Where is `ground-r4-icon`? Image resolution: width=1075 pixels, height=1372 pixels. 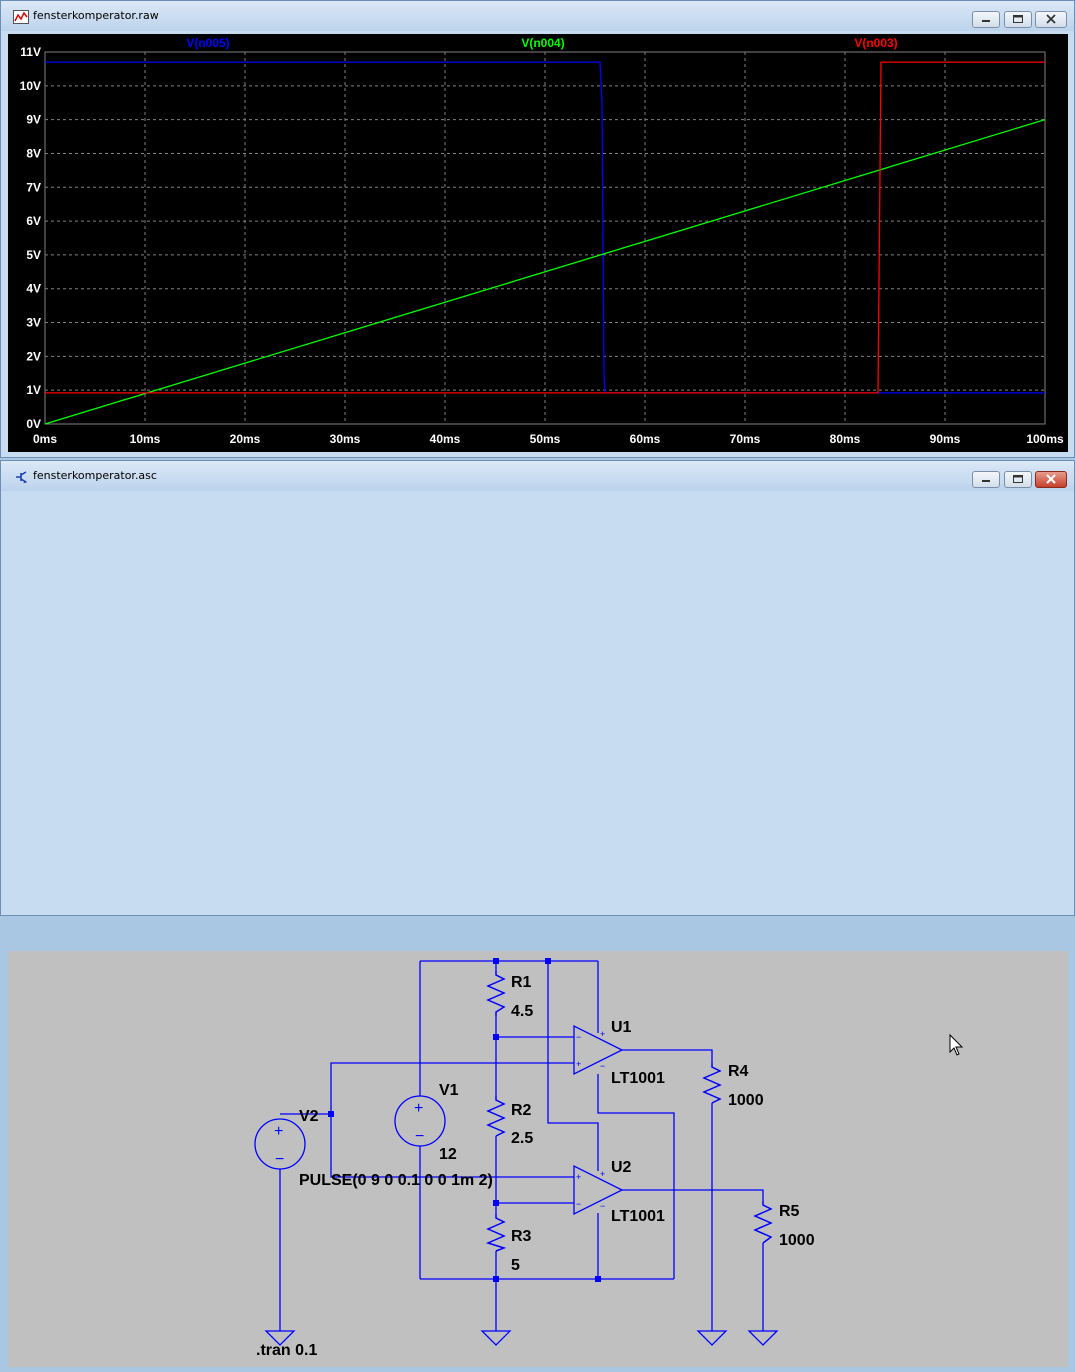 ground-r4-icon is located at coordinates (712, 1338).